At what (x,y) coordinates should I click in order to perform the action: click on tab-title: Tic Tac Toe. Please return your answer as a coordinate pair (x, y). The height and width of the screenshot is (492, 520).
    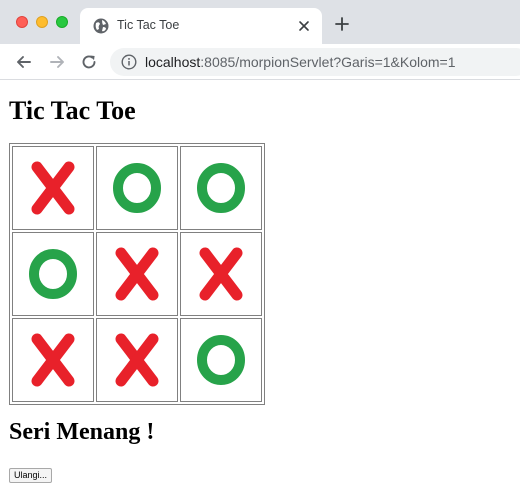
    Looking at the image, I should click on (148, 25).